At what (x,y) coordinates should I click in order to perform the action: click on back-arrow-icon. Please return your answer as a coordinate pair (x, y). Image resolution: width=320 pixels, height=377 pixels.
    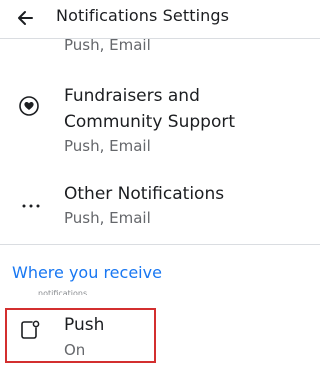
    Looking at the image, I should click on (25, 18).